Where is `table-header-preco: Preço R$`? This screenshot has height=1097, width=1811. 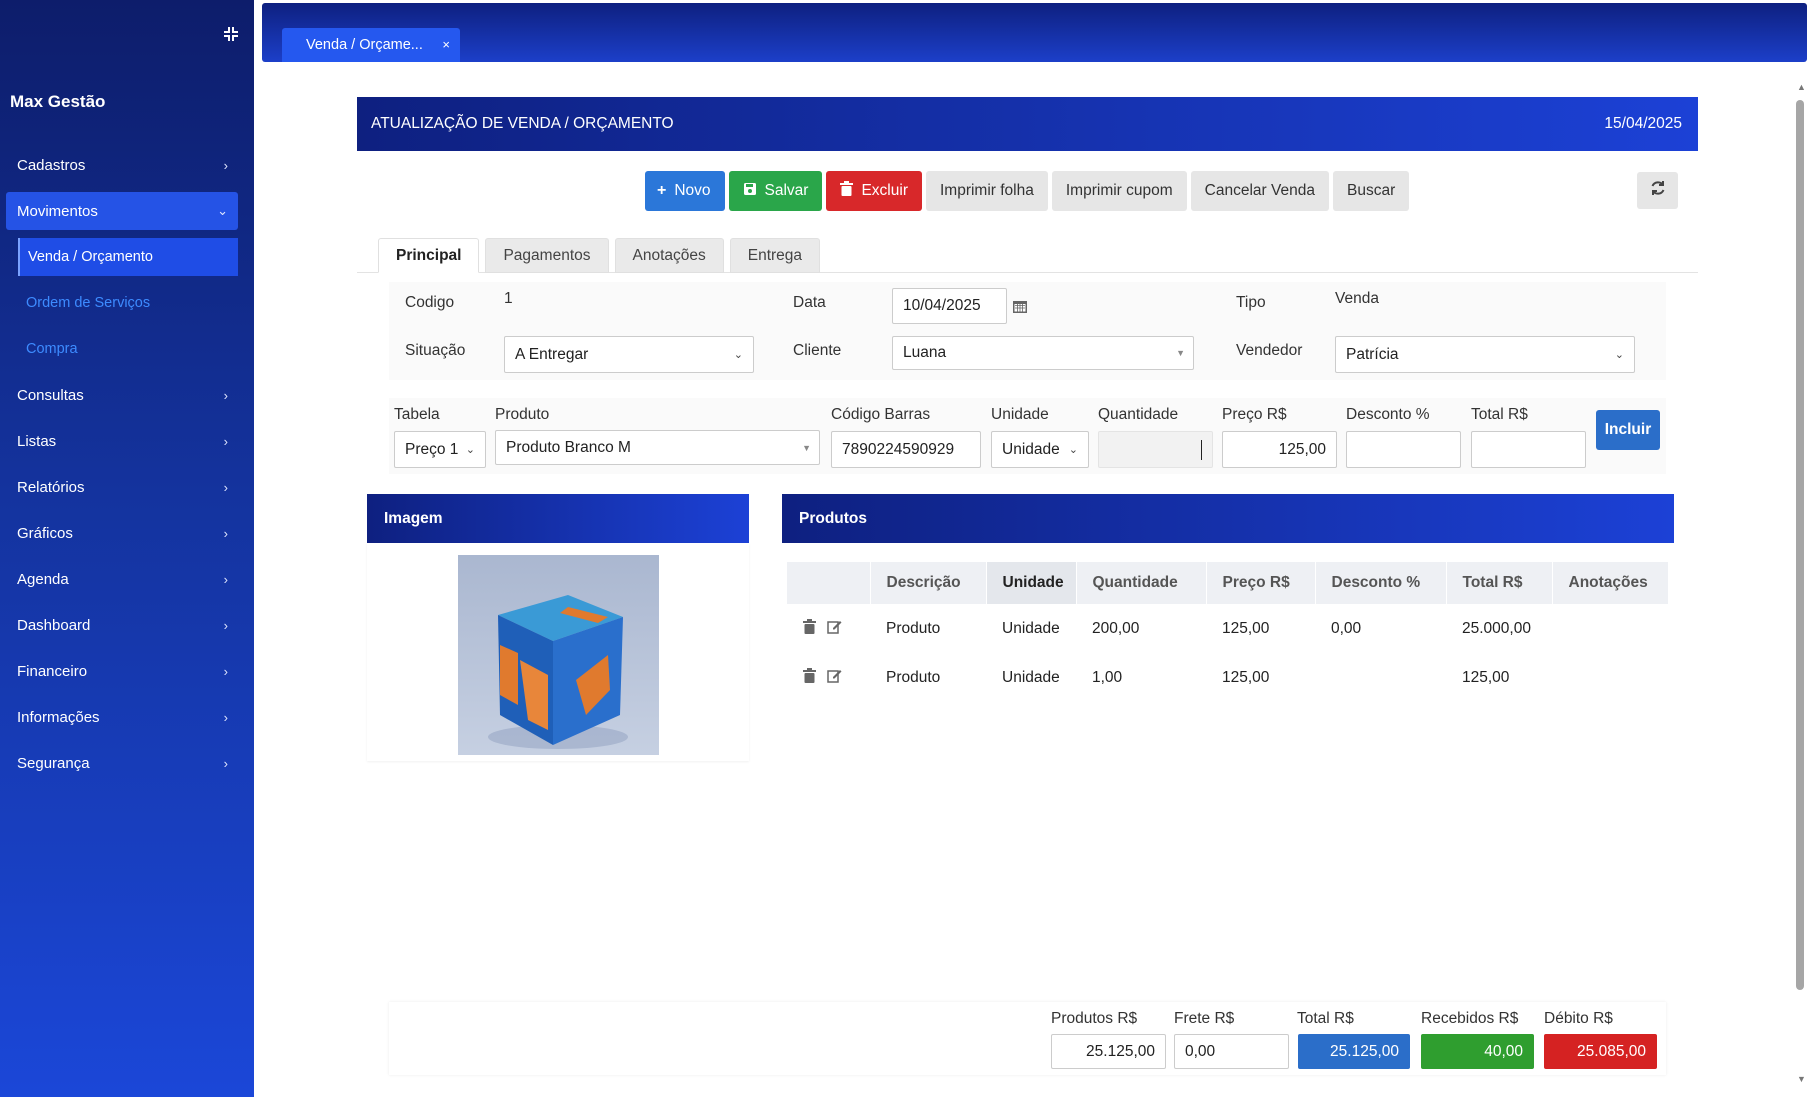
table-header-preco: Preço R$ is located at coordinates (1261, 583).